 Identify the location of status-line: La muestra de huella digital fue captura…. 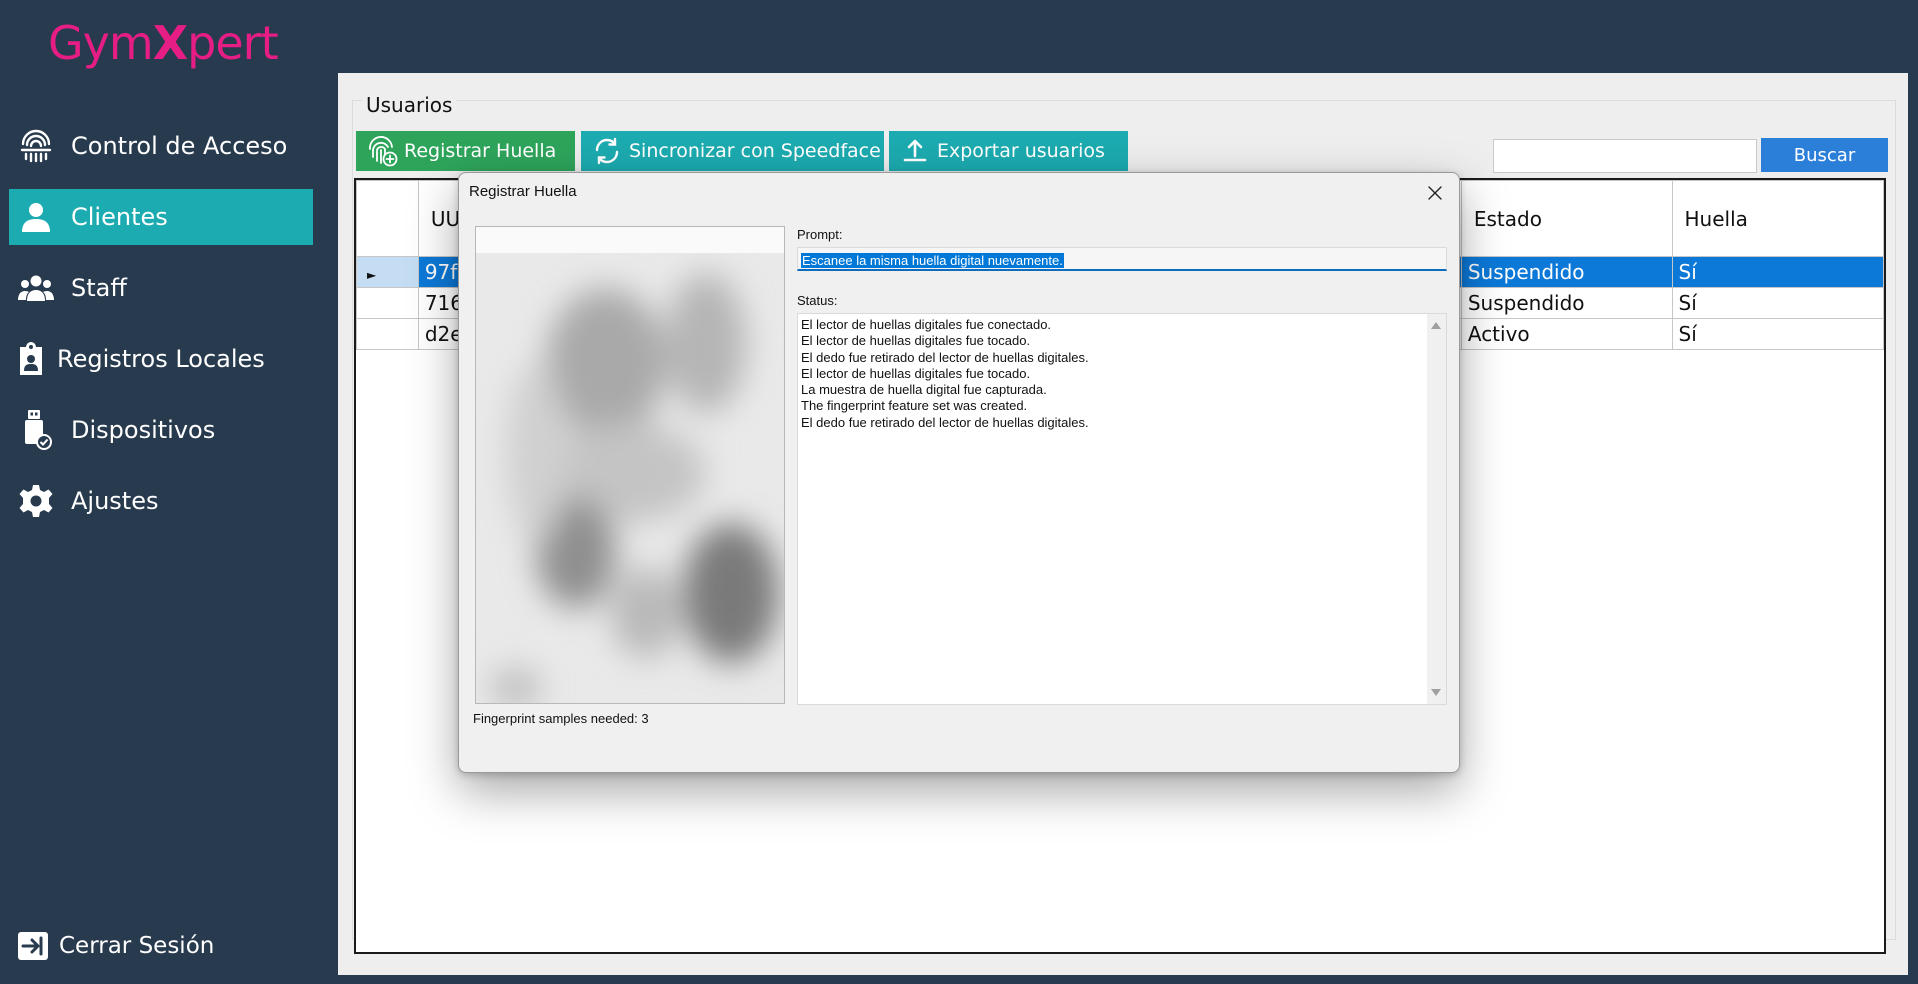
(924, 390).